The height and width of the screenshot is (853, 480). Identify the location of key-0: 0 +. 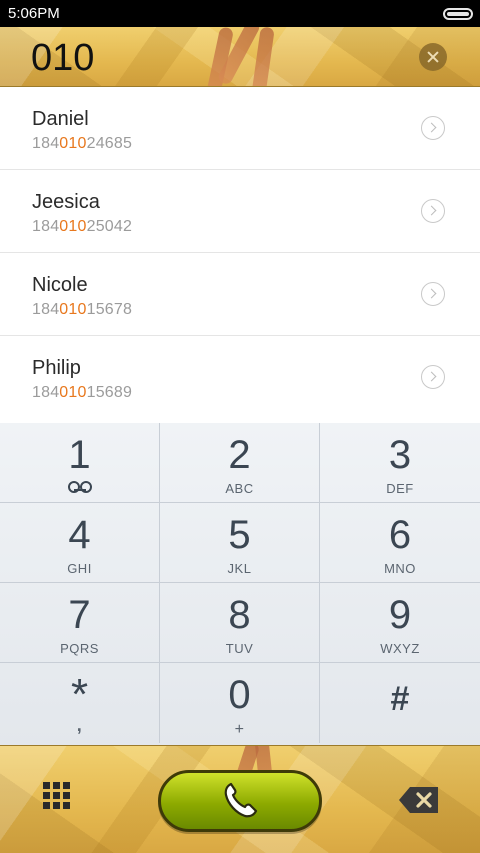
(240, 703).